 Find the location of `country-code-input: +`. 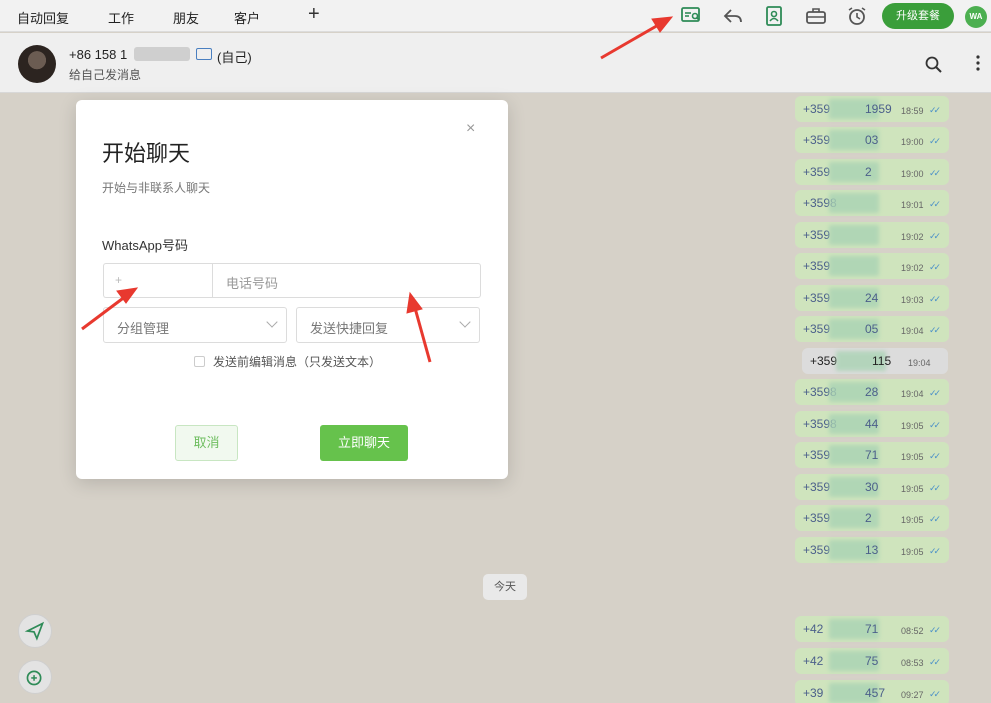

country-code-input: + is located at coordinates (158, 280).